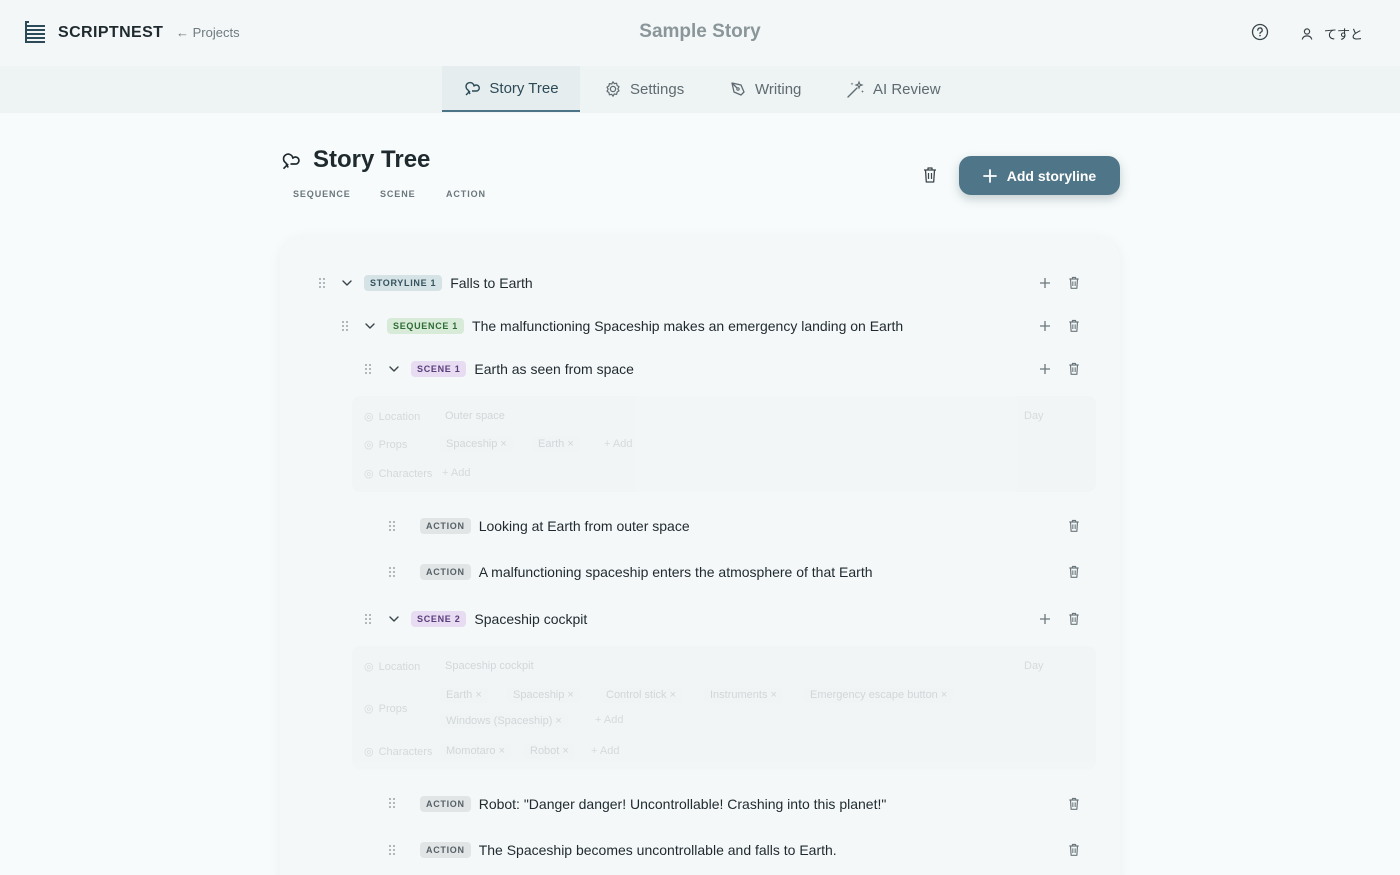 This screenshot has width=1400, height=875. What do you see at coordinates (398, 194) in the screenshot?
I see `legend-scene: SCENE` at bounding box center [398, 194].